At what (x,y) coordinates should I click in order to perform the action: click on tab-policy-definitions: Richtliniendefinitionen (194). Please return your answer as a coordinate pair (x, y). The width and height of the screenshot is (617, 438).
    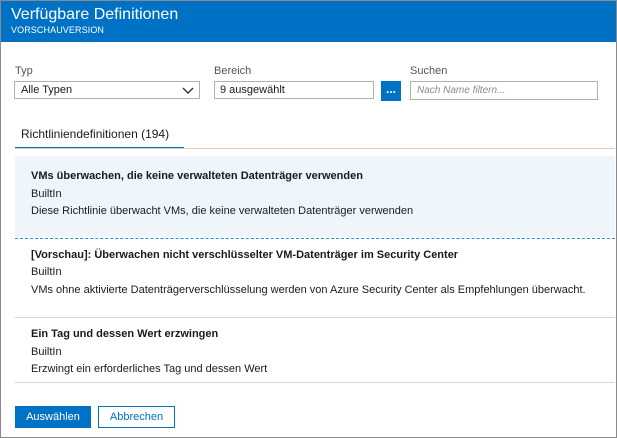
    Looking at the image, I should click on (99, 138).